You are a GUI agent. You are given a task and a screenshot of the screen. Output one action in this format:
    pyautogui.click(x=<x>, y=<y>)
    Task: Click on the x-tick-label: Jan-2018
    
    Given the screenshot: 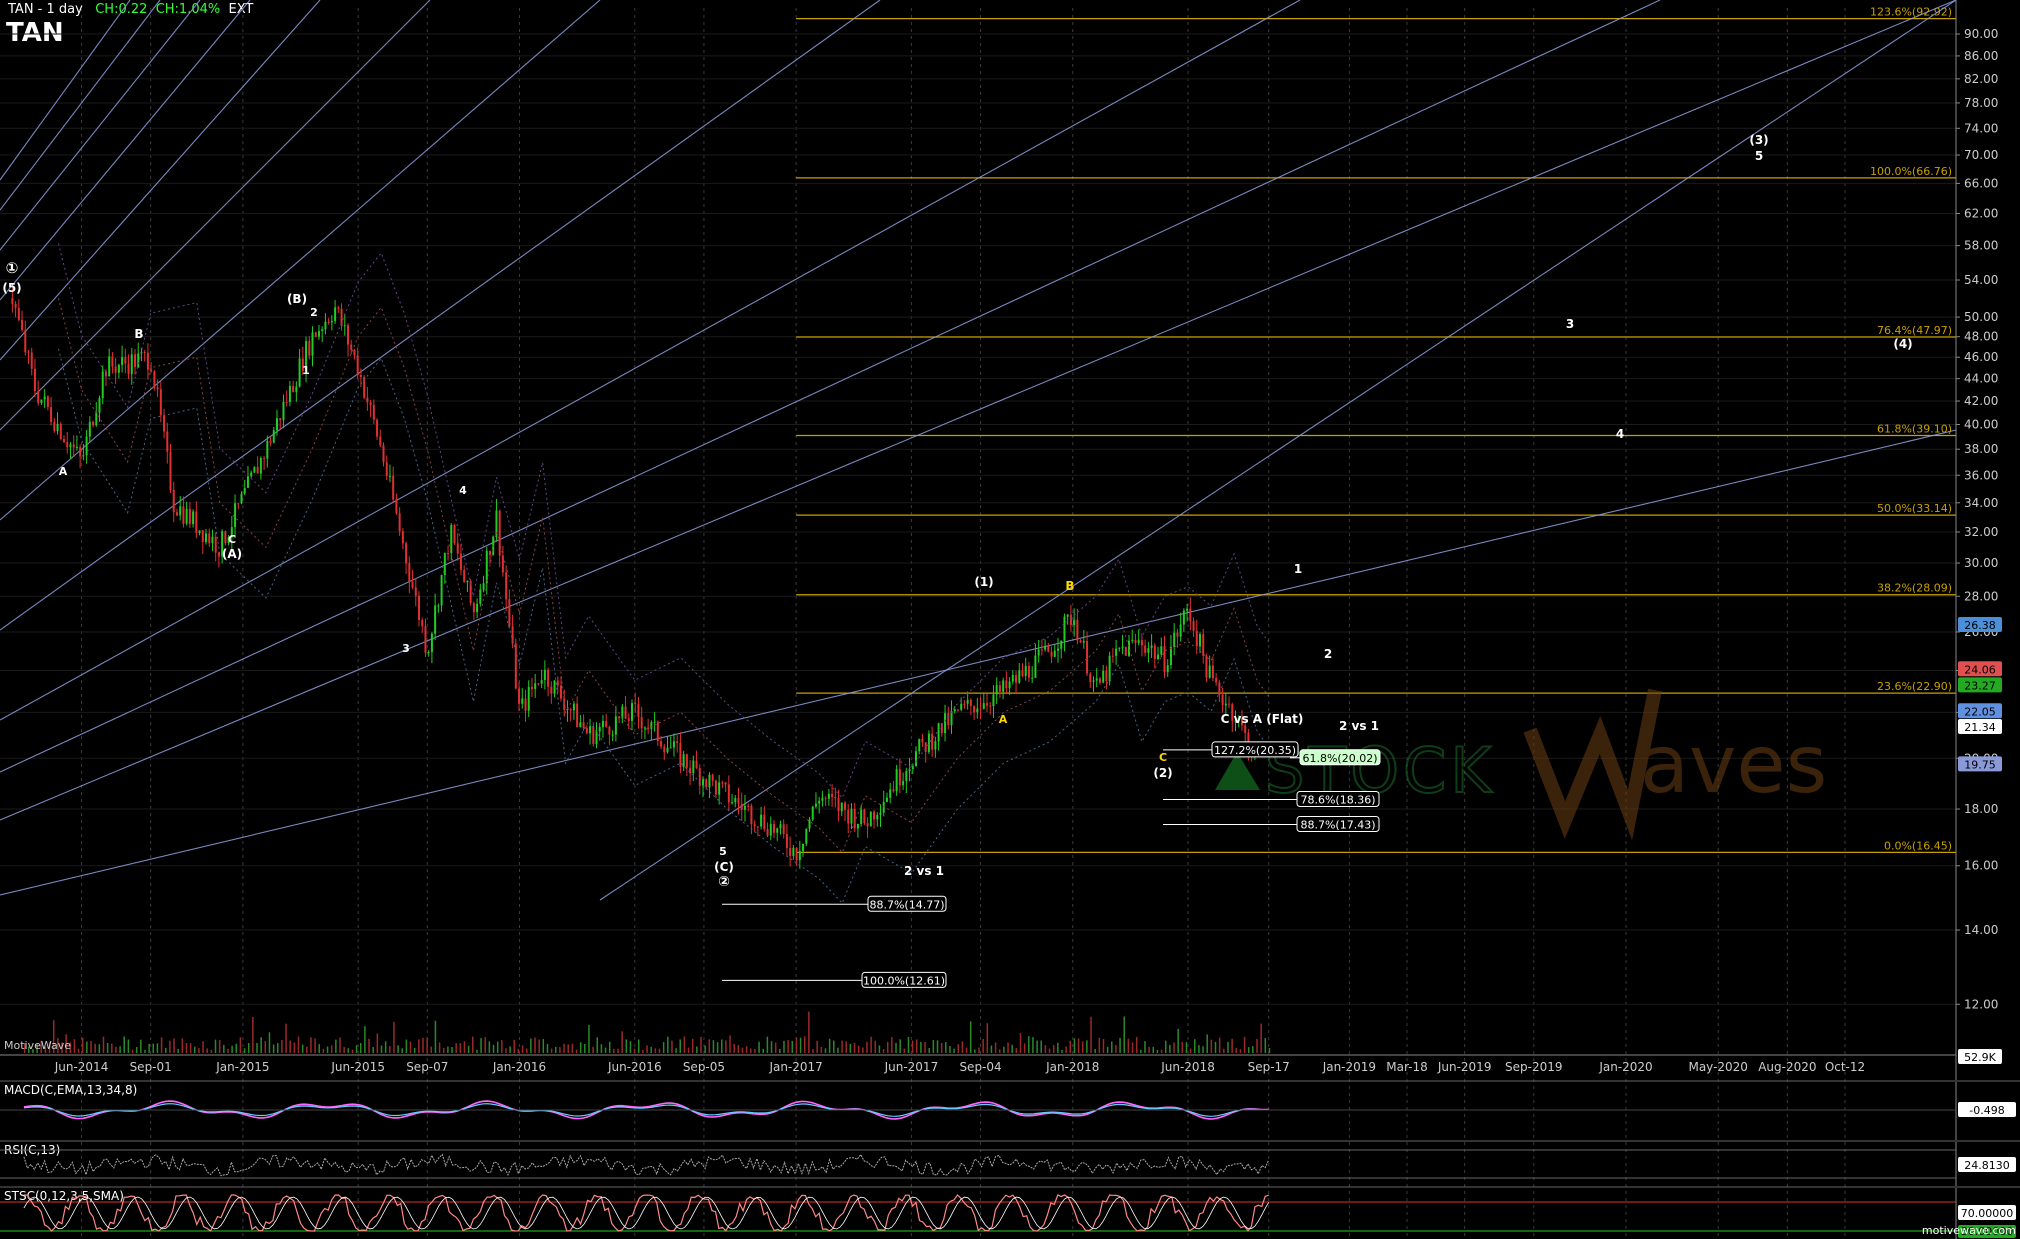 What is the action you would take?
    pyautogui.click(x=1072, y=1067)
    